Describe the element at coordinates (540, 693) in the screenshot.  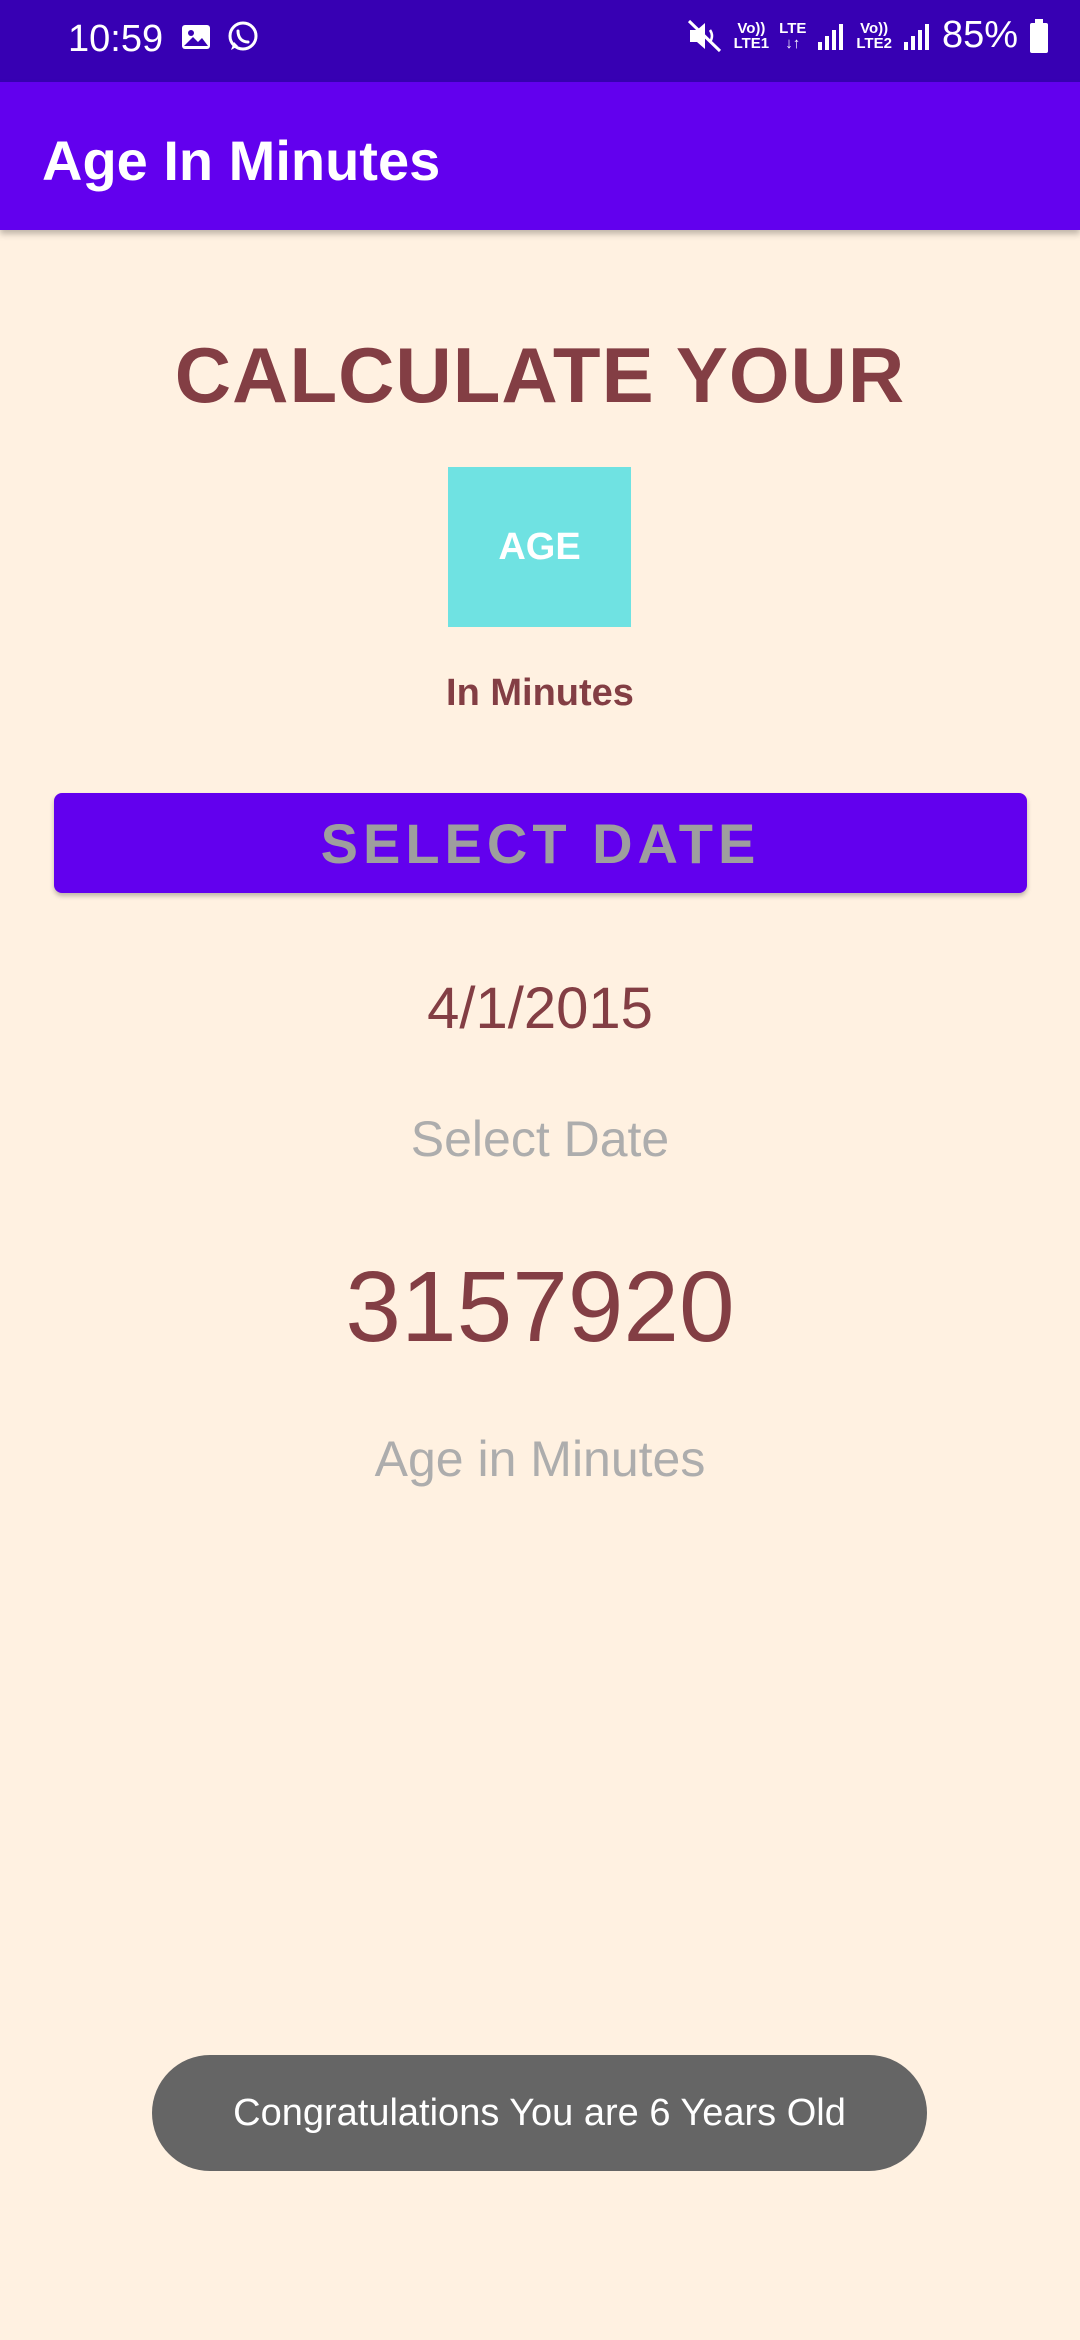
I see `subheading: In Minutes` at that location.